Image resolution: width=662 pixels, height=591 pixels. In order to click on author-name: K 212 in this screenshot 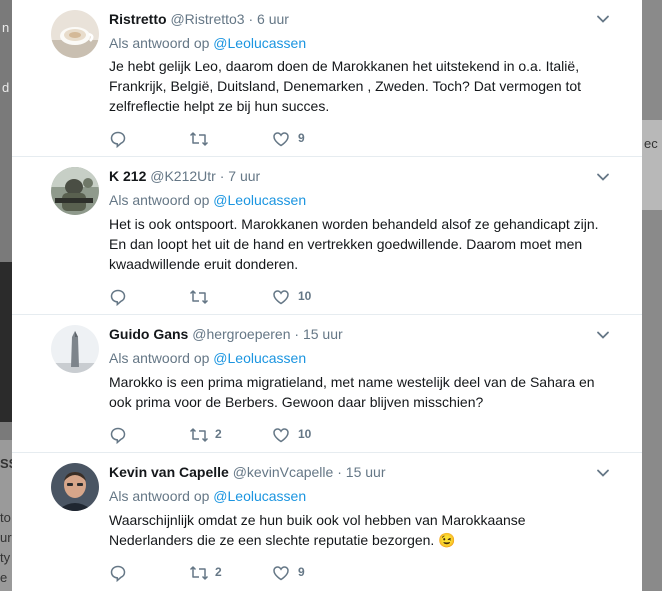, I will do `click(127, 176)`.